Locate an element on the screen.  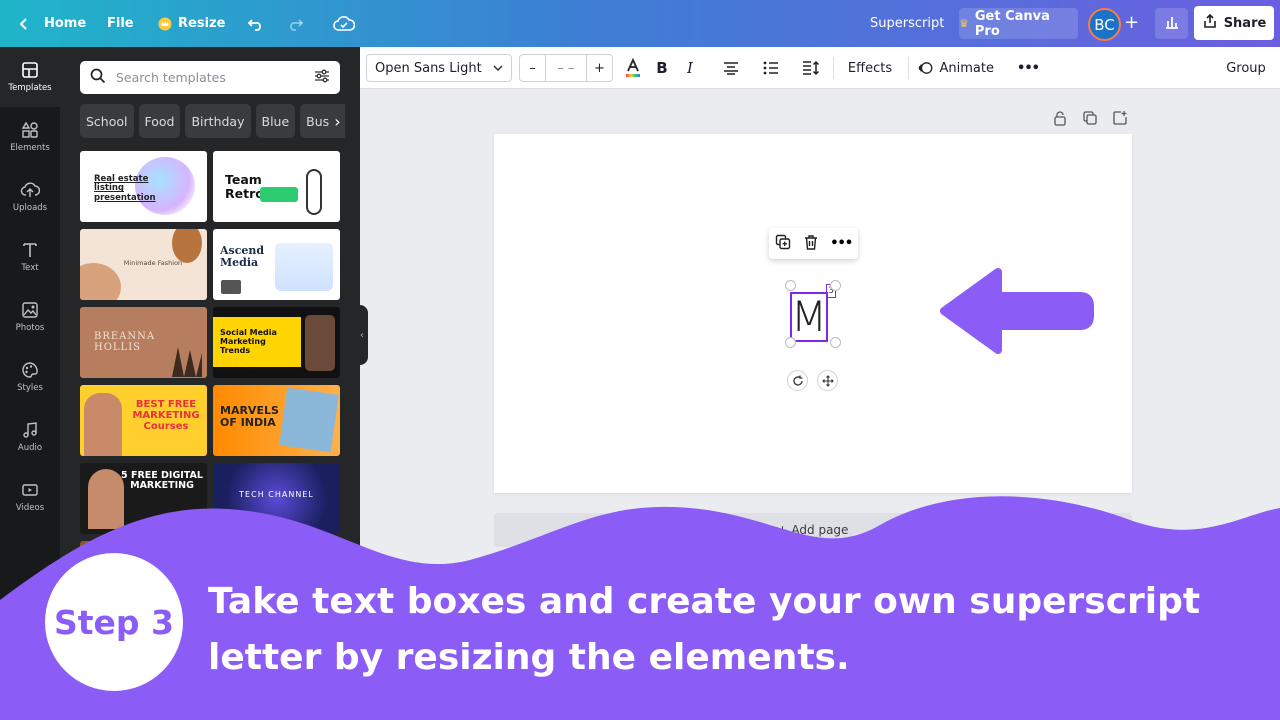
italic-button: I is located at coordinates (690, 68).